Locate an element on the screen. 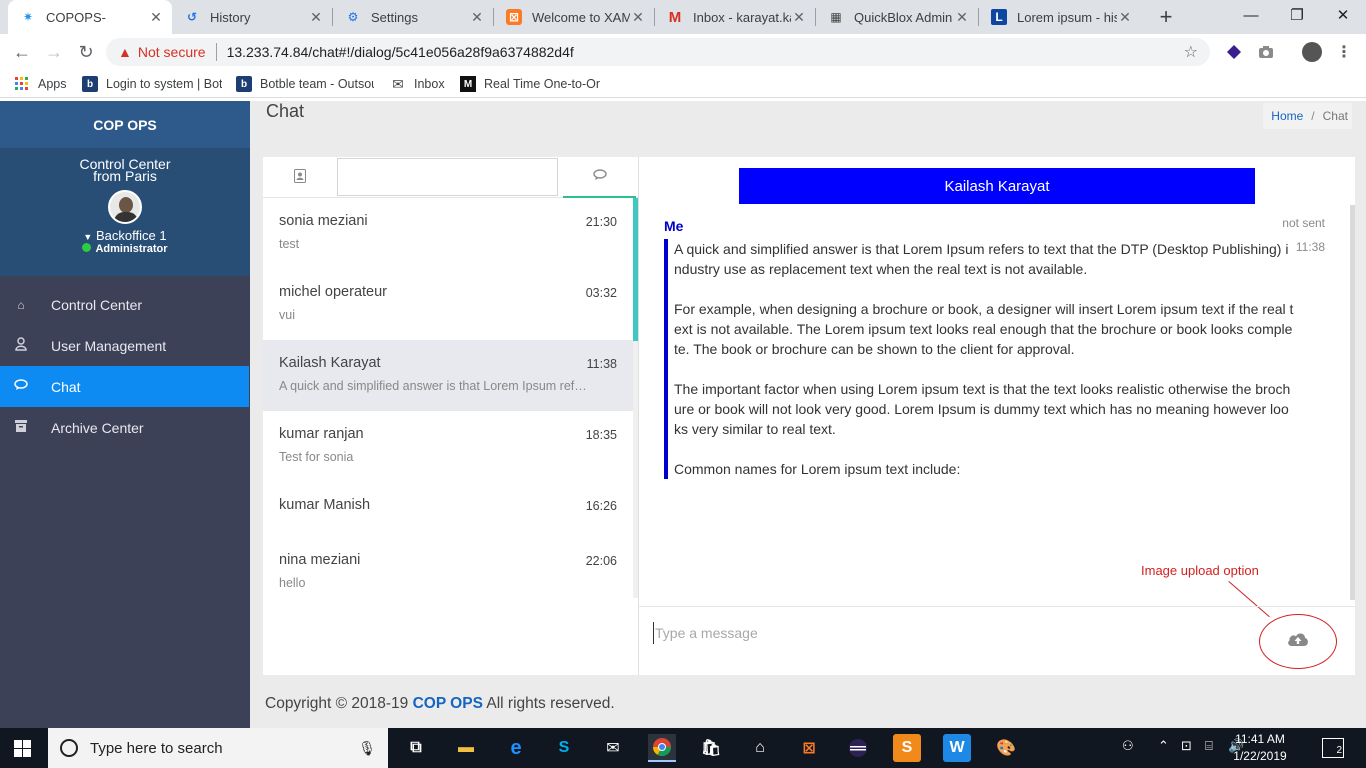 The image size is (1366, 768). messages-scrollbar is located at coordinates (1352, 402).